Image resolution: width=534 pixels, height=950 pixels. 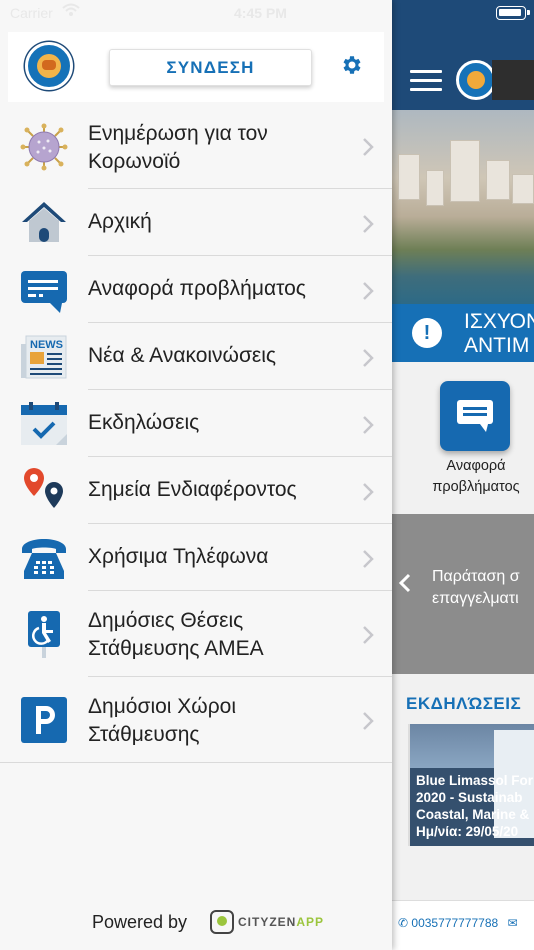 What do you see at coordinates (463, 55) in the screenshot?
I see `main-app-bar` at bounding box center [463, 55].